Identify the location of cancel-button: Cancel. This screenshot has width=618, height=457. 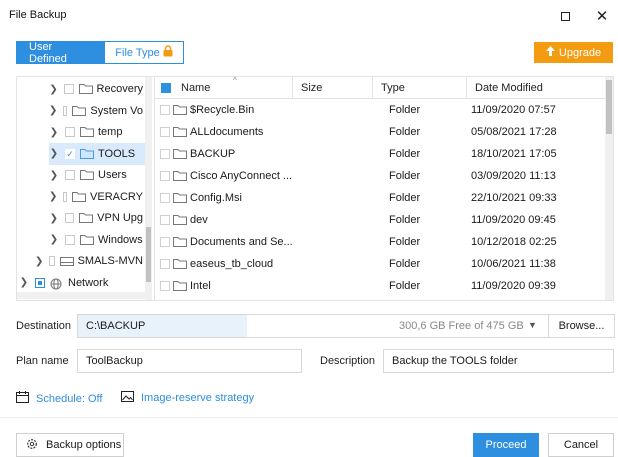
(581, 445).